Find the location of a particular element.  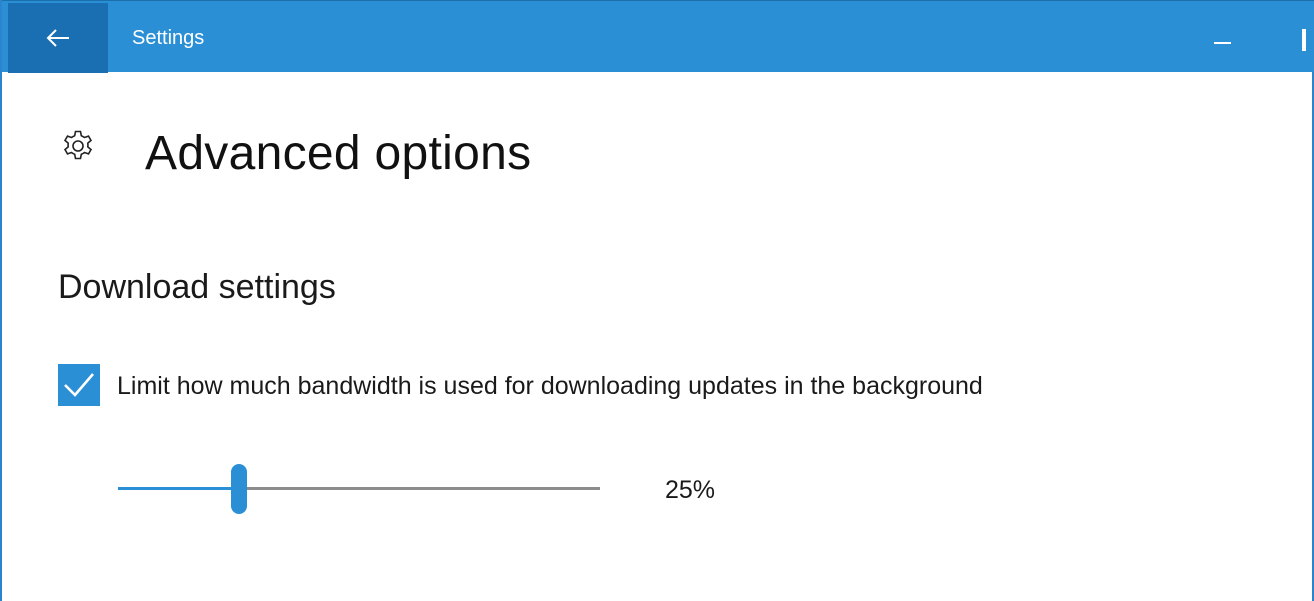

slider-value-label: 25% is located at coordinates (690, 490).